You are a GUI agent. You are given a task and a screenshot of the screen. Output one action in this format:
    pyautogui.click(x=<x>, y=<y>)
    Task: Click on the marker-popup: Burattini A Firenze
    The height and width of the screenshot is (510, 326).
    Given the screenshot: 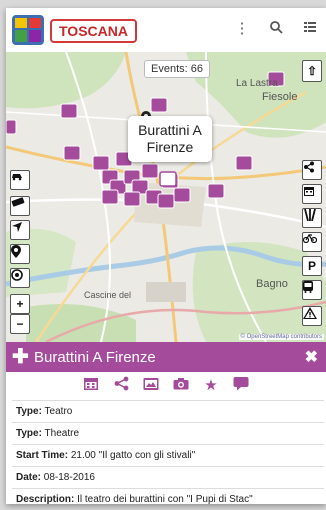 What is the action you would take?
    pyautogui.click(x=170, y=139)
    